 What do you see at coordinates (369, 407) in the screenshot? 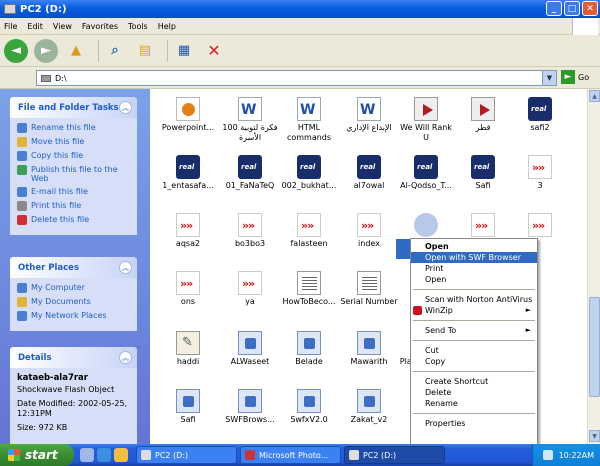
I see `file-item: Zakat_v2` at bounding box center [369, 407].